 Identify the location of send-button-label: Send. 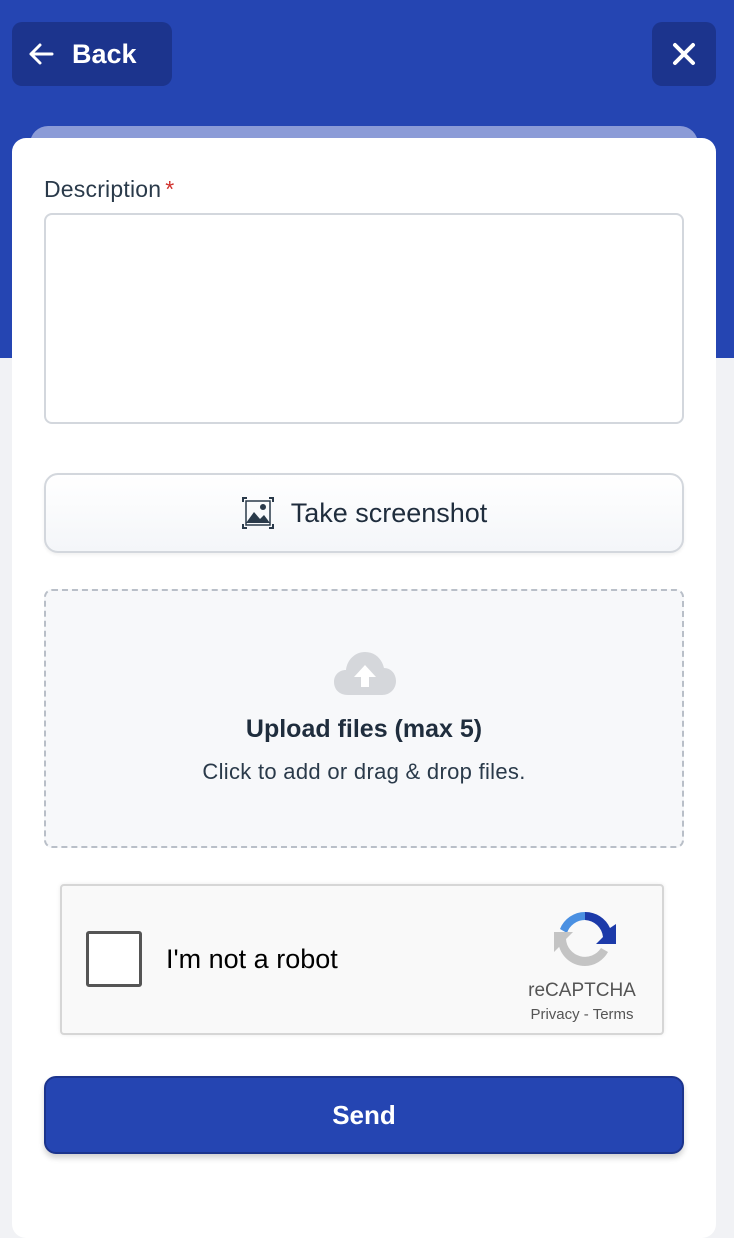
(364, 1114).